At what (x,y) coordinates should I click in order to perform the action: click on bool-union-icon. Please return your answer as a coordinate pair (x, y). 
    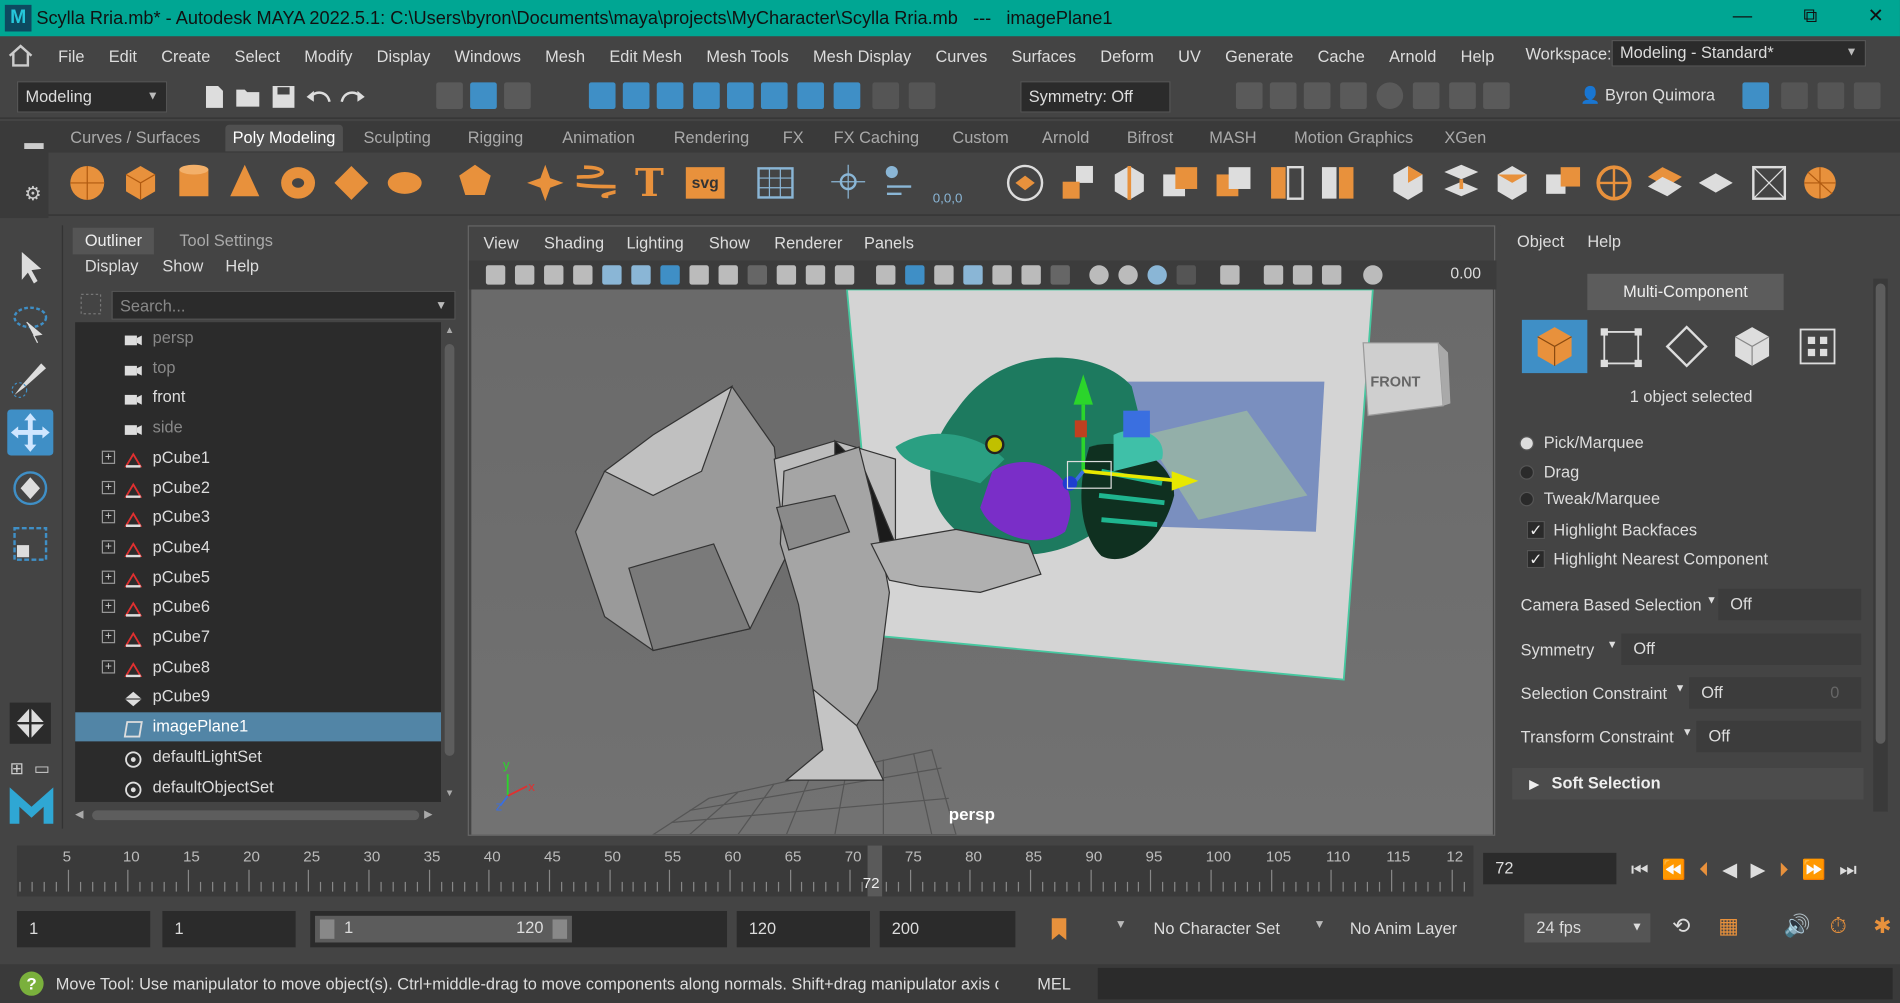
    Looking at the image, I should click on (1180, 182).